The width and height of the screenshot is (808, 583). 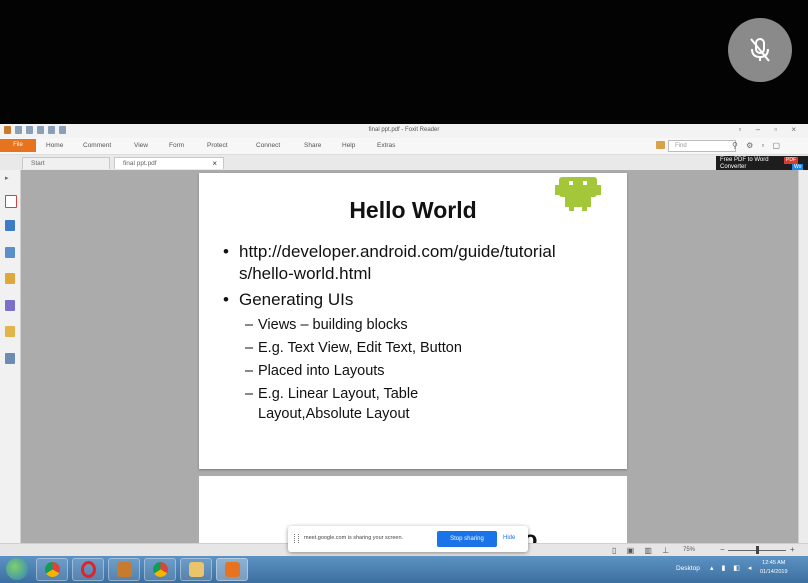 What do you see at coordinates (792, 549) in the screenshot?
I see `zoom-in-icon: +` at bounding box center [792, 549].